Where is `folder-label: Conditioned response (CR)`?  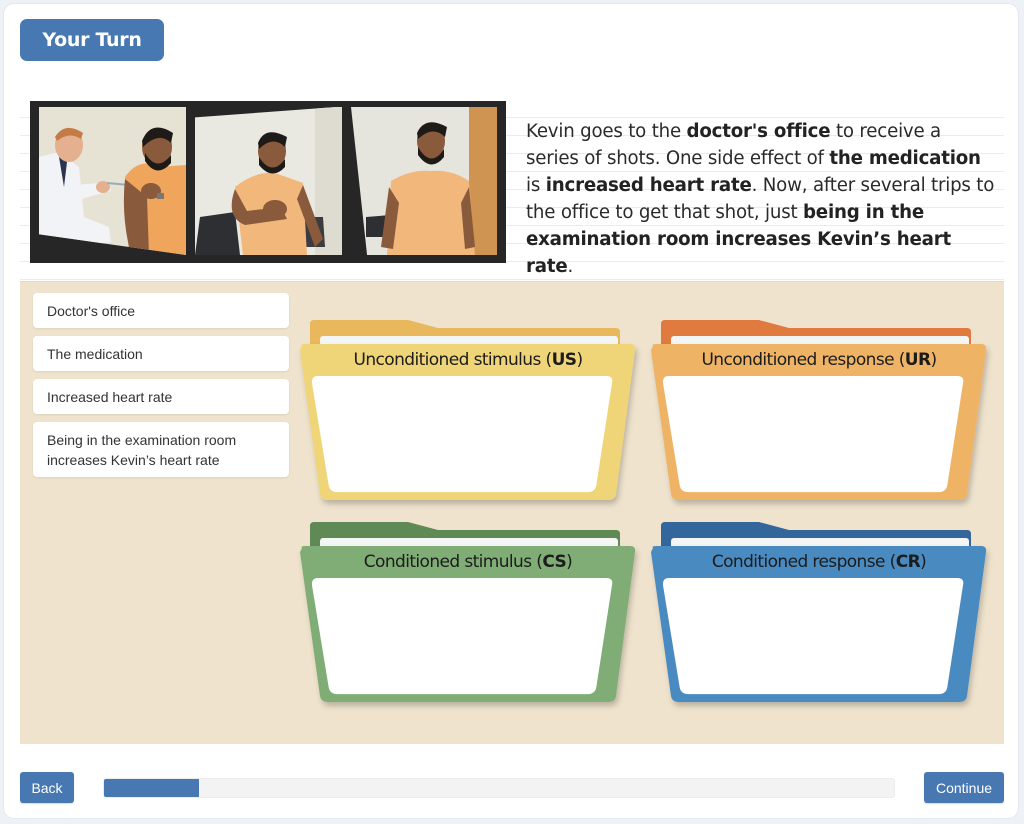 folder-label: Conditioned response (CR) is located at coordinates (819, 562).